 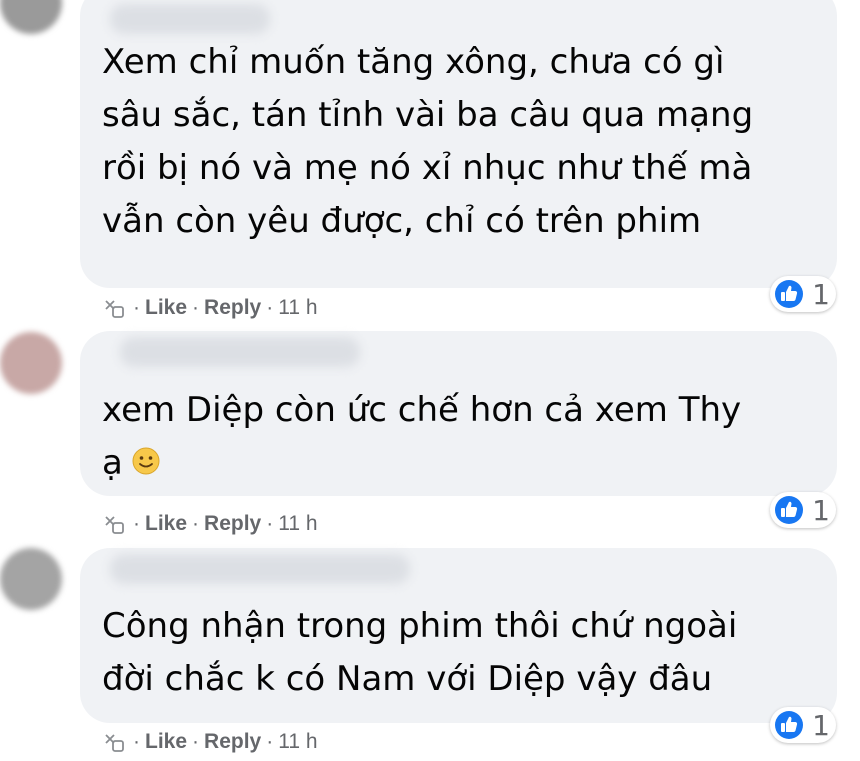 I want to click on smile-emoji-icon, so click(x=146, y=461).